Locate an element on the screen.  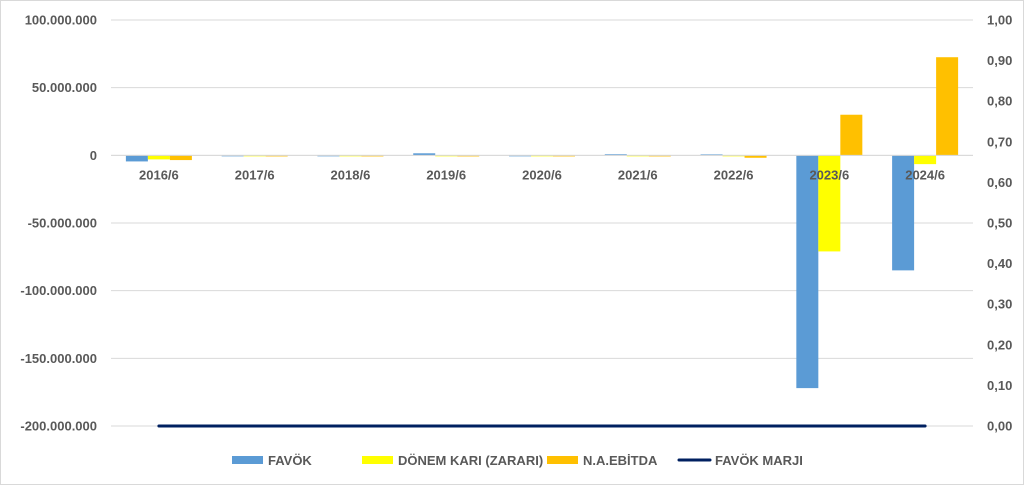
category-label: 2020/6 is located at coordinates (542, 174).